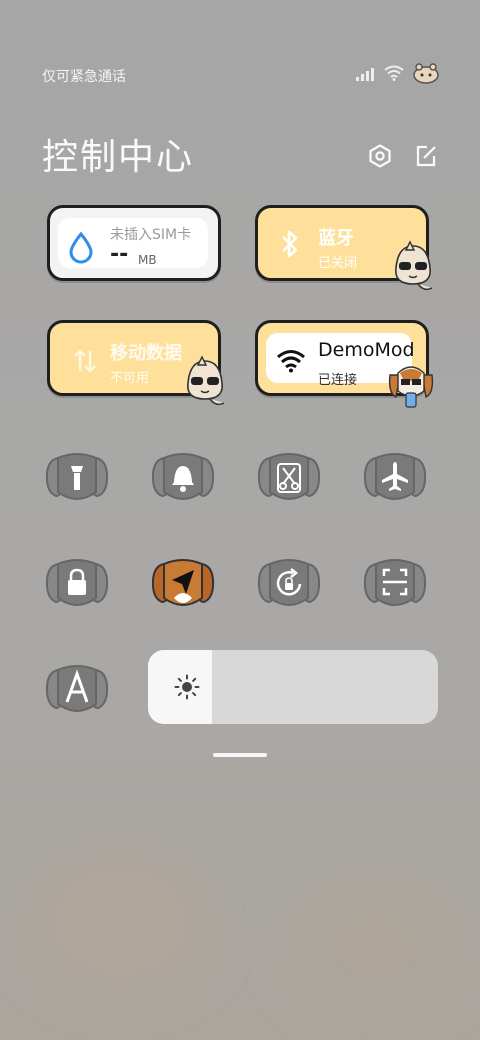 The image size is (480, 1040). What do you see at coordinates (77, 688) in the screenshot?
I see `auto-brightness-a-icon` at bounding box center [77, 688].